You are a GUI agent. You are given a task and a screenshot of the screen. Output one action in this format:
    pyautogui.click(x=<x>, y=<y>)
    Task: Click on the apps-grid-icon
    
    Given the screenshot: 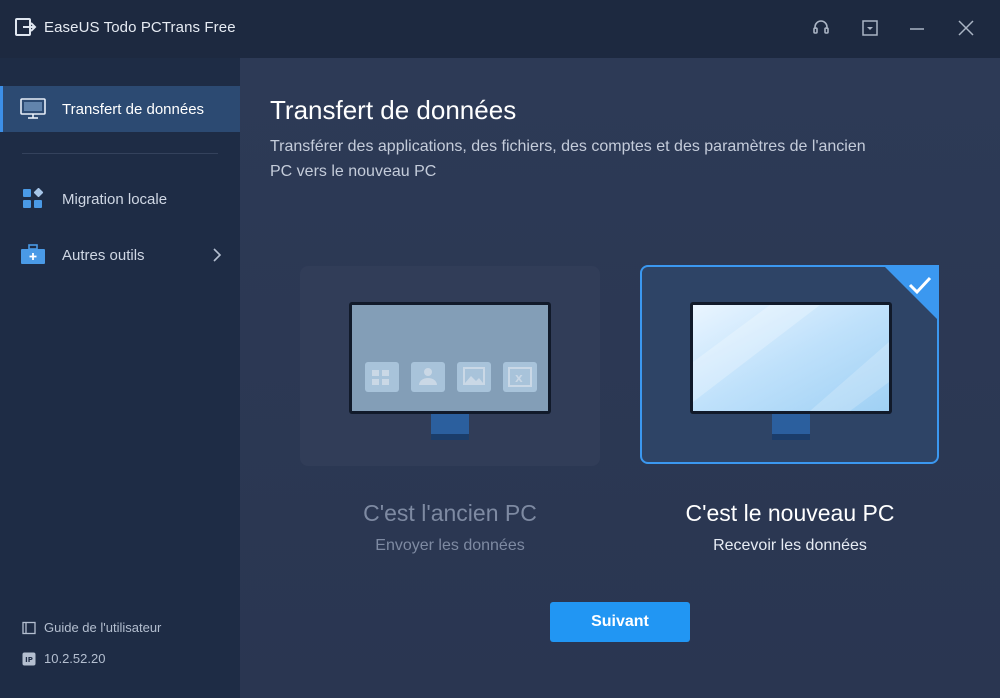 What is the action you would take?
    pyautogui.click(x=33, y=198)
    